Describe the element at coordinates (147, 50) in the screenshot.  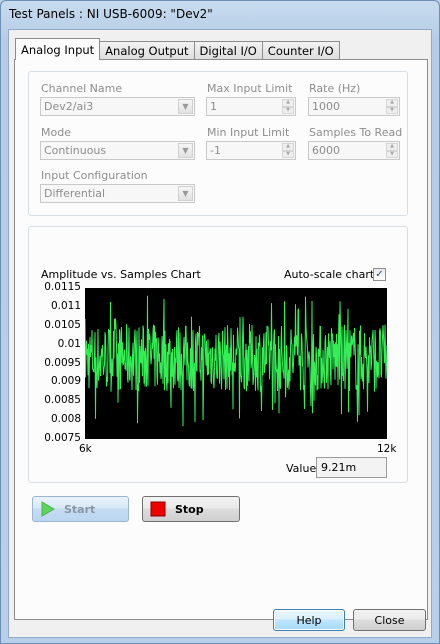
I see `tab-analog-output: Analog Output` at that location.